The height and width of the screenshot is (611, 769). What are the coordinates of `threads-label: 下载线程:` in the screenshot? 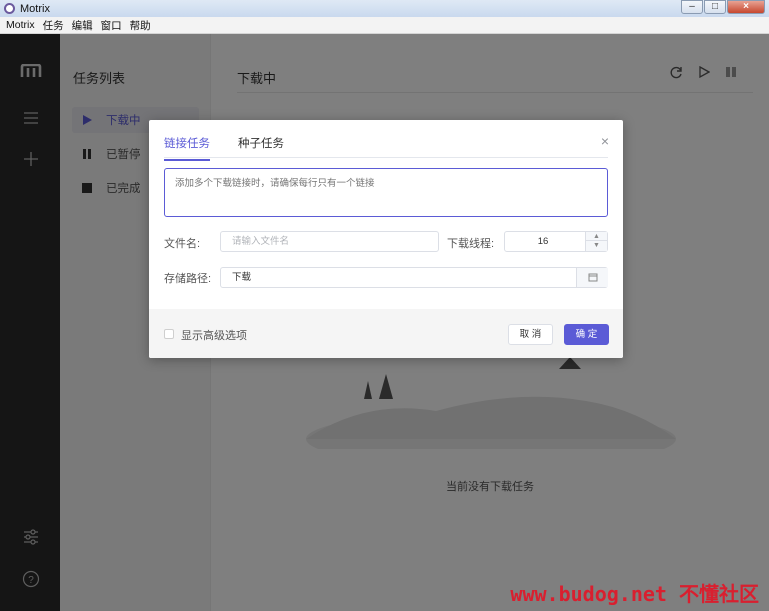 It's located at (471, 244).